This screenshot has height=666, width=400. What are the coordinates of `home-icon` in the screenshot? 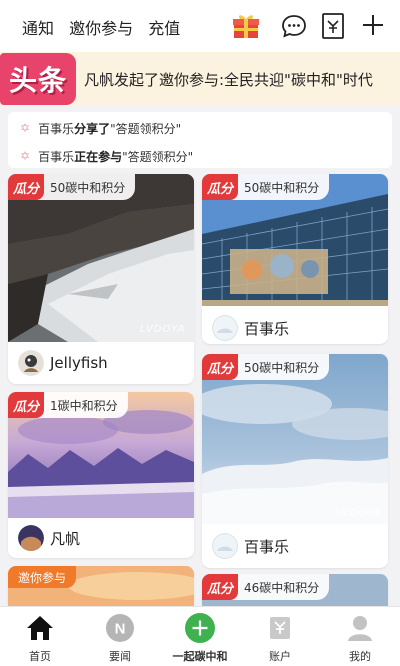 It's located at (40, 628).